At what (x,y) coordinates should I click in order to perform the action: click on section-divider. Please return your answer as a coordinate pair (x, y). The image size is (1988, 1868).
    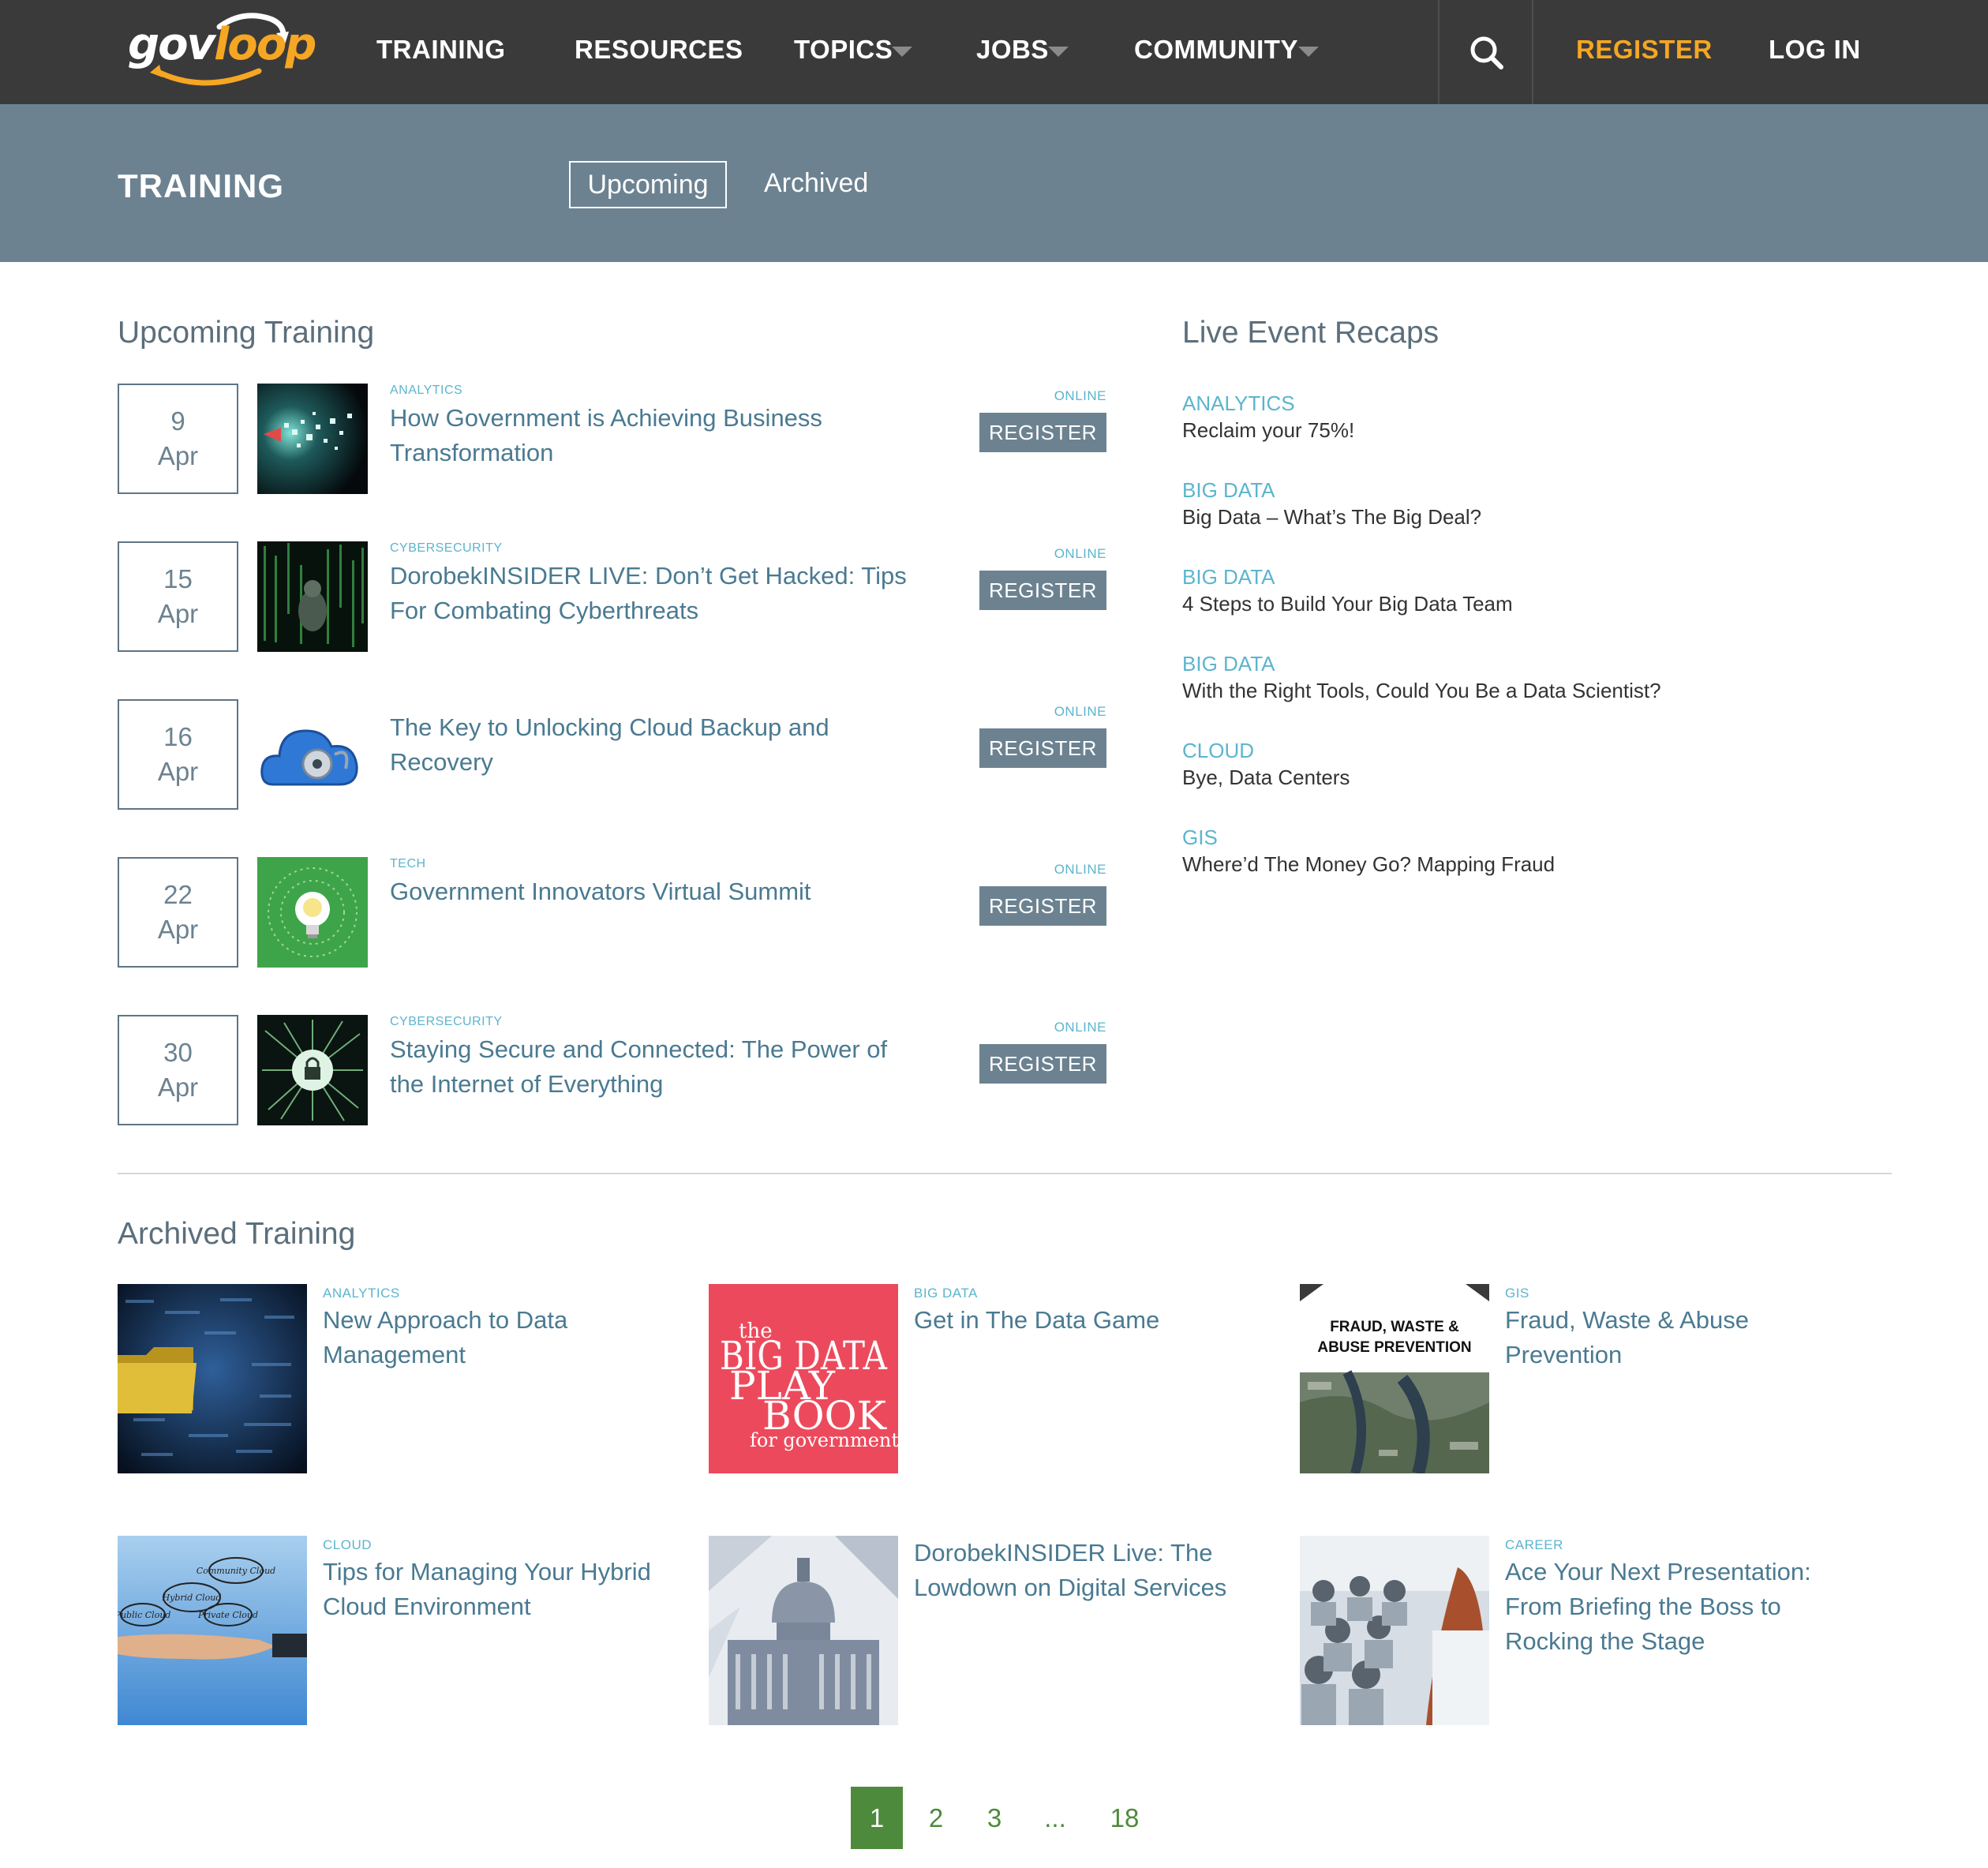
    Looking at the image, I should click on (1005, 1173).